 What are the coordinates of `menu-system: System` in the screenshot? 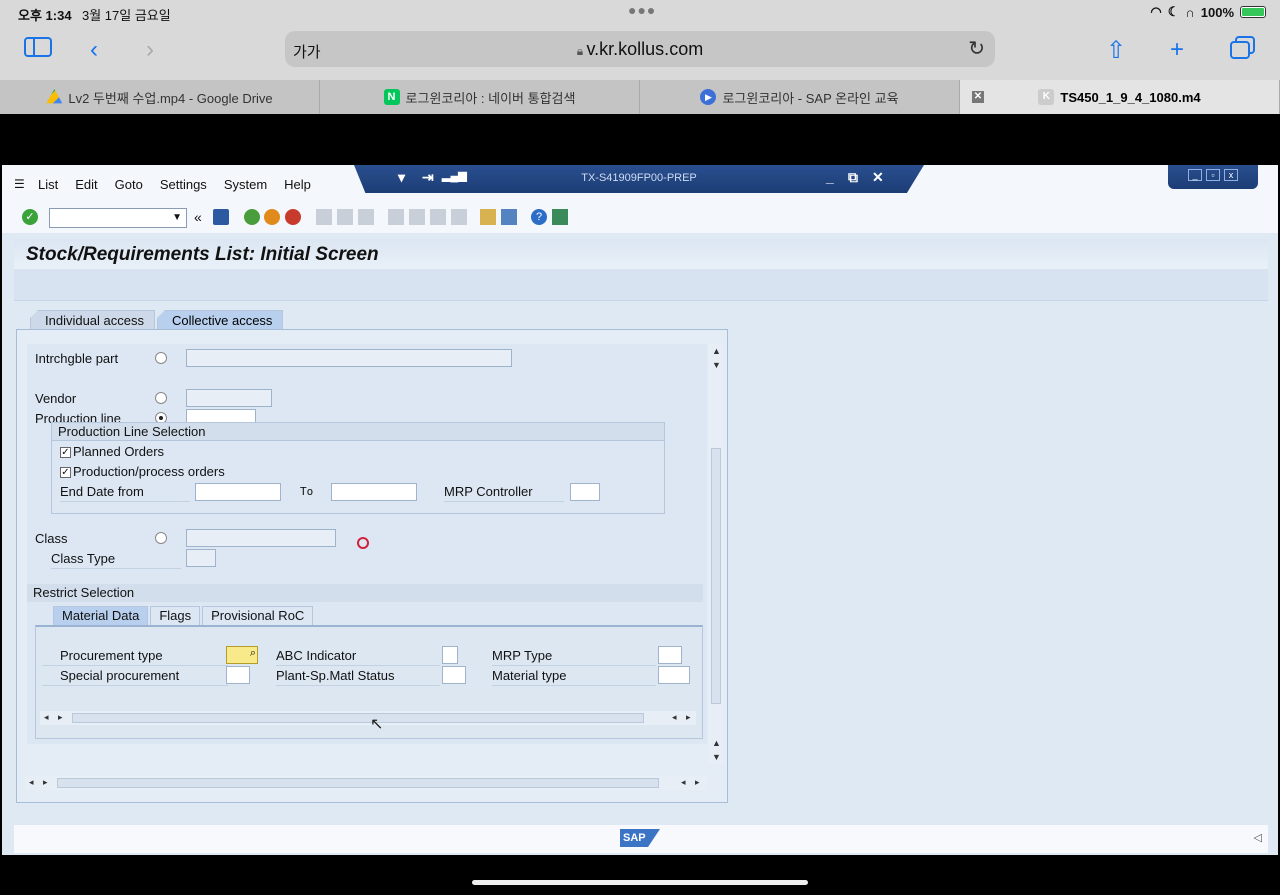 It's located at (245, 184).